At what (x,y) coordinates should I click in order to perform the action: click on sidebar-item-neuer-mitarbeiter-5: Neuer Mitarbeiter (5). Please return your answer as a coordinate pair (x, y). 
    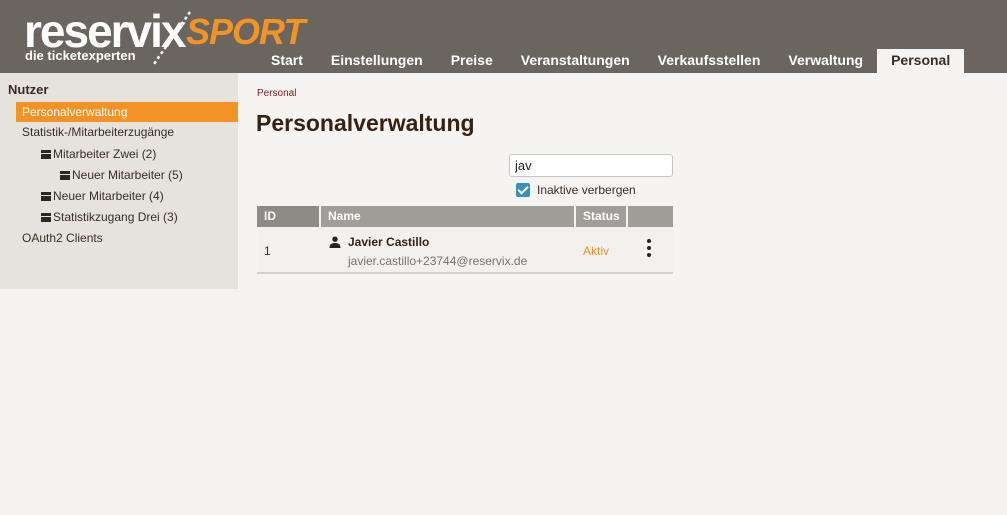
    Looking at the image, I should click on (121, 175).